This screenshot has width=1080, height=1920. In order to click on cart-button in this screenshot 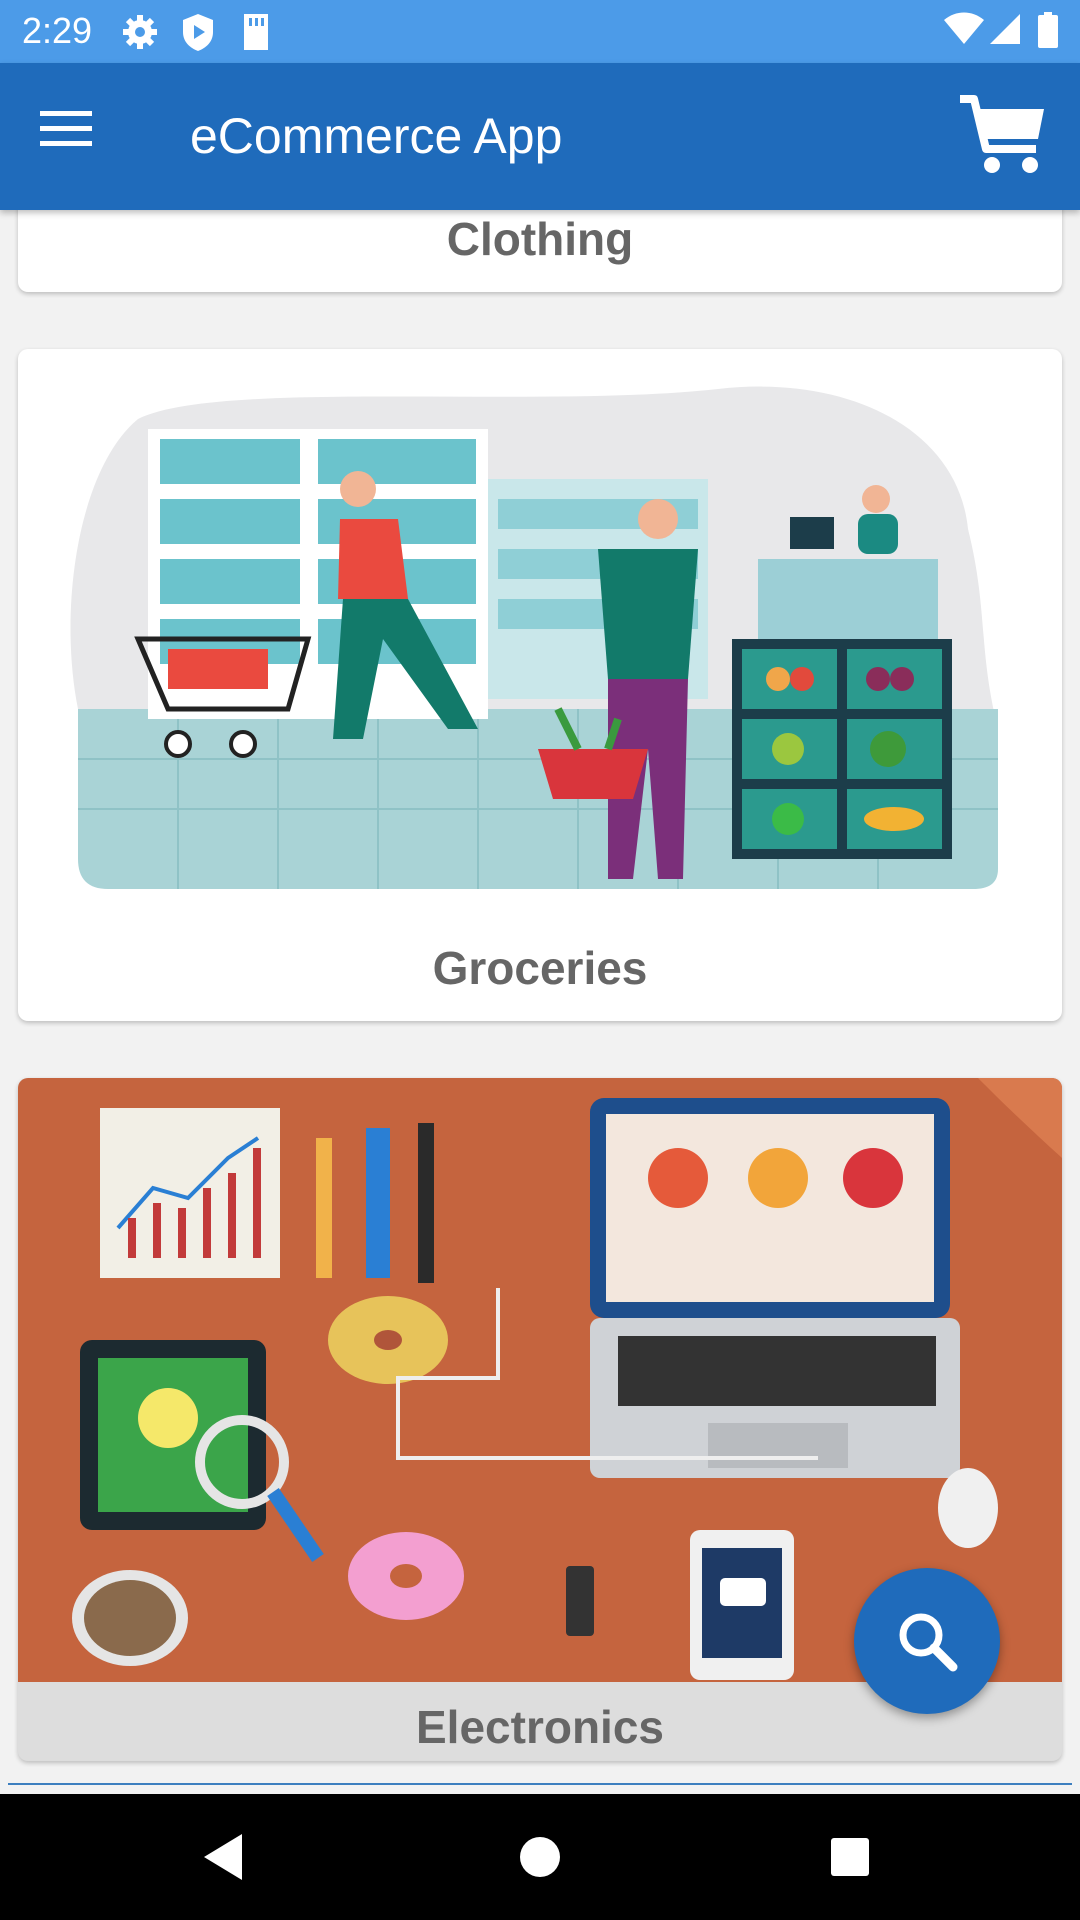, I will do `click(1006, 141)`.